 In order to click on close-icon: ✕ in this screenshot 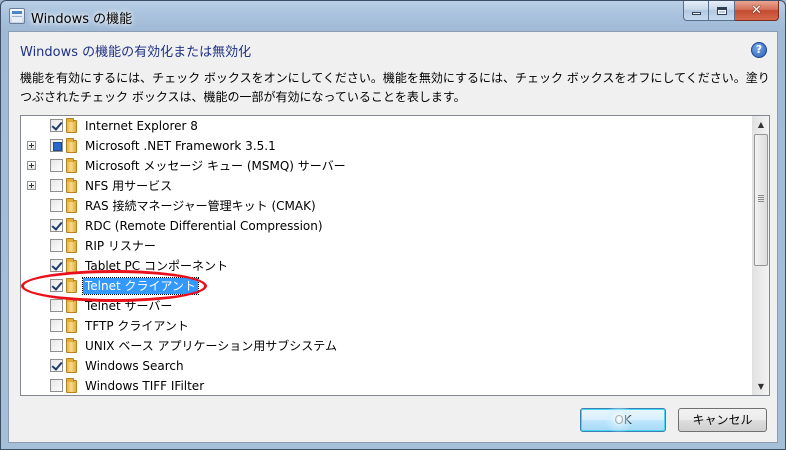, I will do `click(756, 10)`.